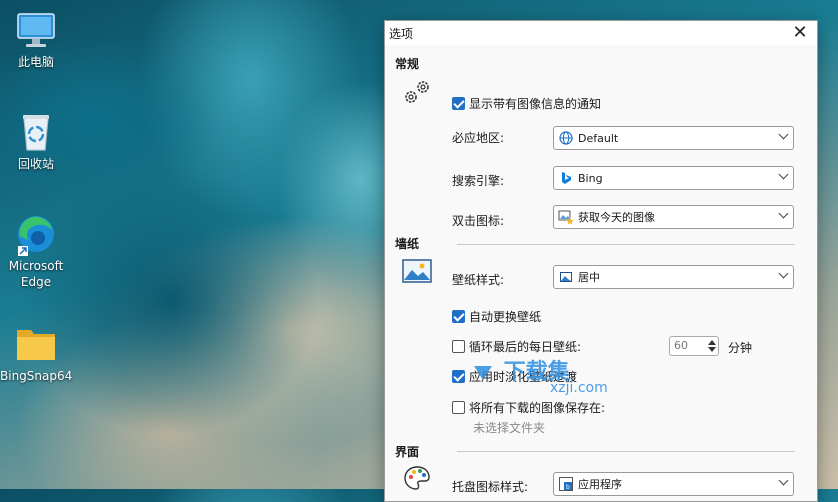 This screenshot has width=838, height=502. Describe the element at coordinates (800, 33) in the screenshot. I see `close-button: ✕` at that location.